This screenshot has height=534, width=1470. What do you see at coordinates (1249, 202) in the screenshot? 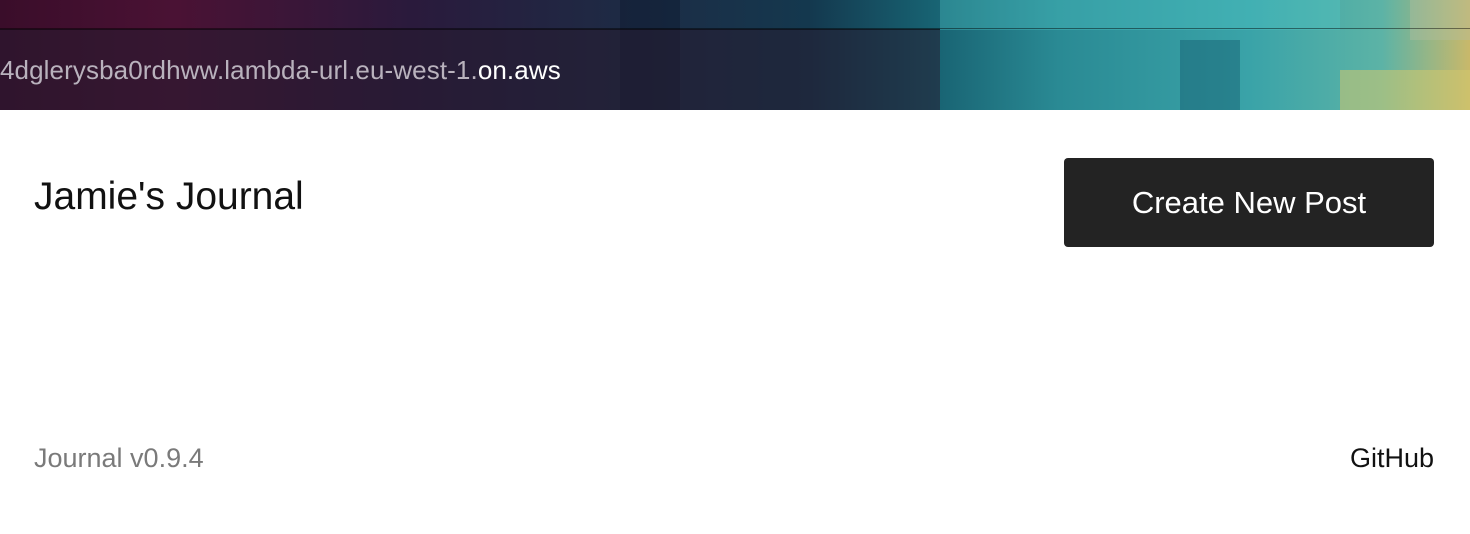
I see `create-new-post-button: Create New Post` at bounding box center [1249, 202].